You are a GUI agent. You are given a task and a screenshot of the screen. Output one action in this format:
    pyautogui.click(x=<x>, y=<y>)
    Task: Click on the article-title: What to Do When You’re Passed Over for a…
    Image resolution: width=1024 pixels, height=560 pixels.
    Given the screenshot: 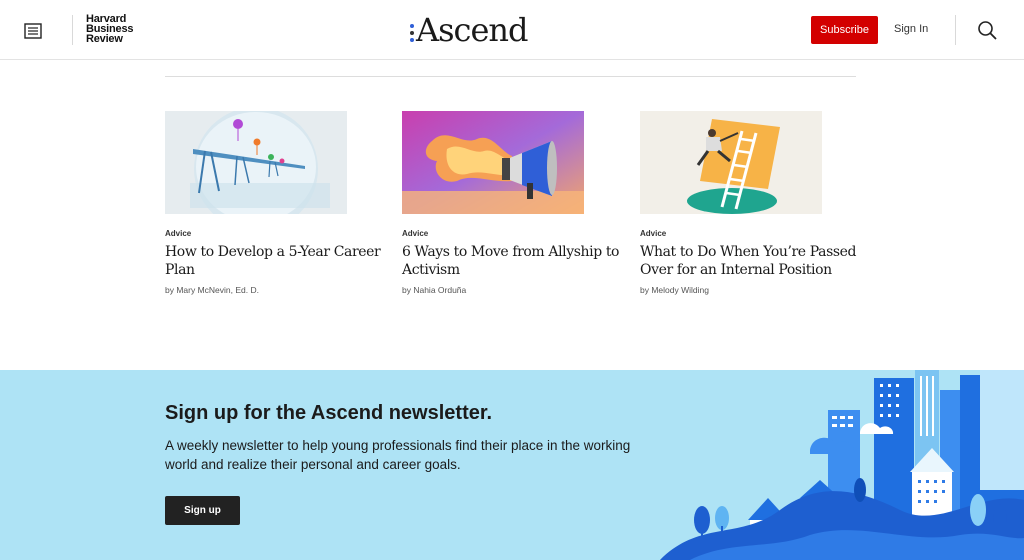 What is the action you would take?
    pyautogui.click(x=750, y=261)
    